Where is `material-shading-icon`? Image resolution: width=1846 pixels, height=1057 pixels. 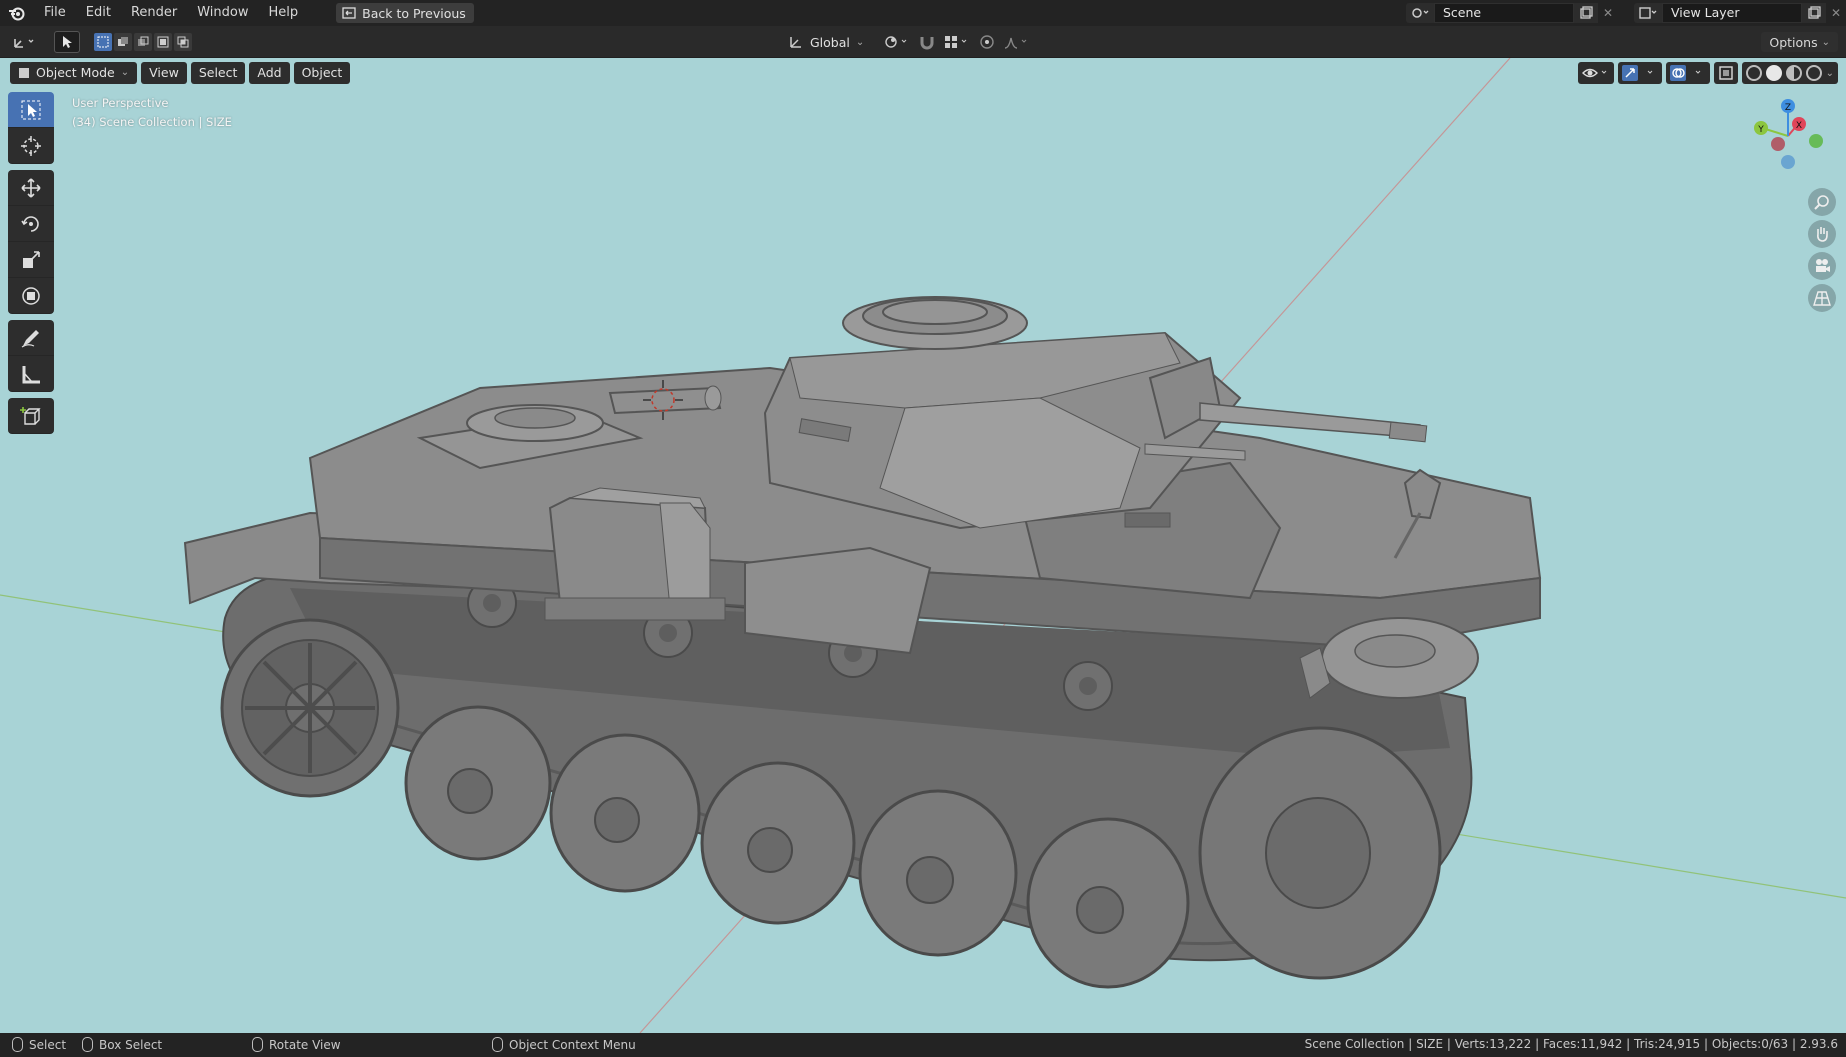 material-shading-icon is located at coordinates (1793, 73).